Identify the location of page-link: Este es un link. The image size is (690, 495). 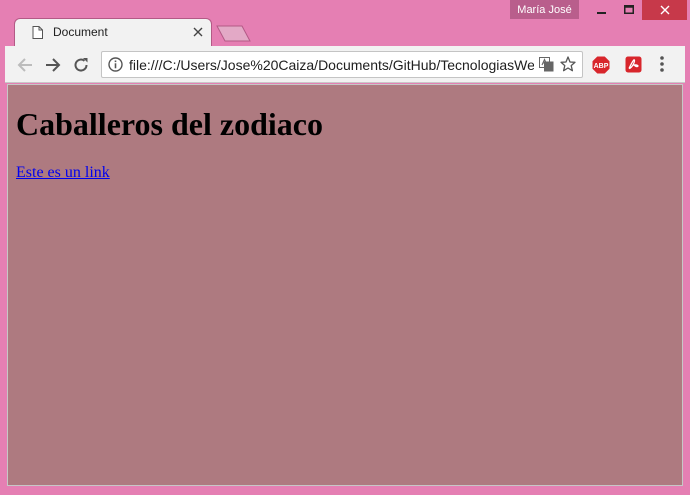
(63, 173).